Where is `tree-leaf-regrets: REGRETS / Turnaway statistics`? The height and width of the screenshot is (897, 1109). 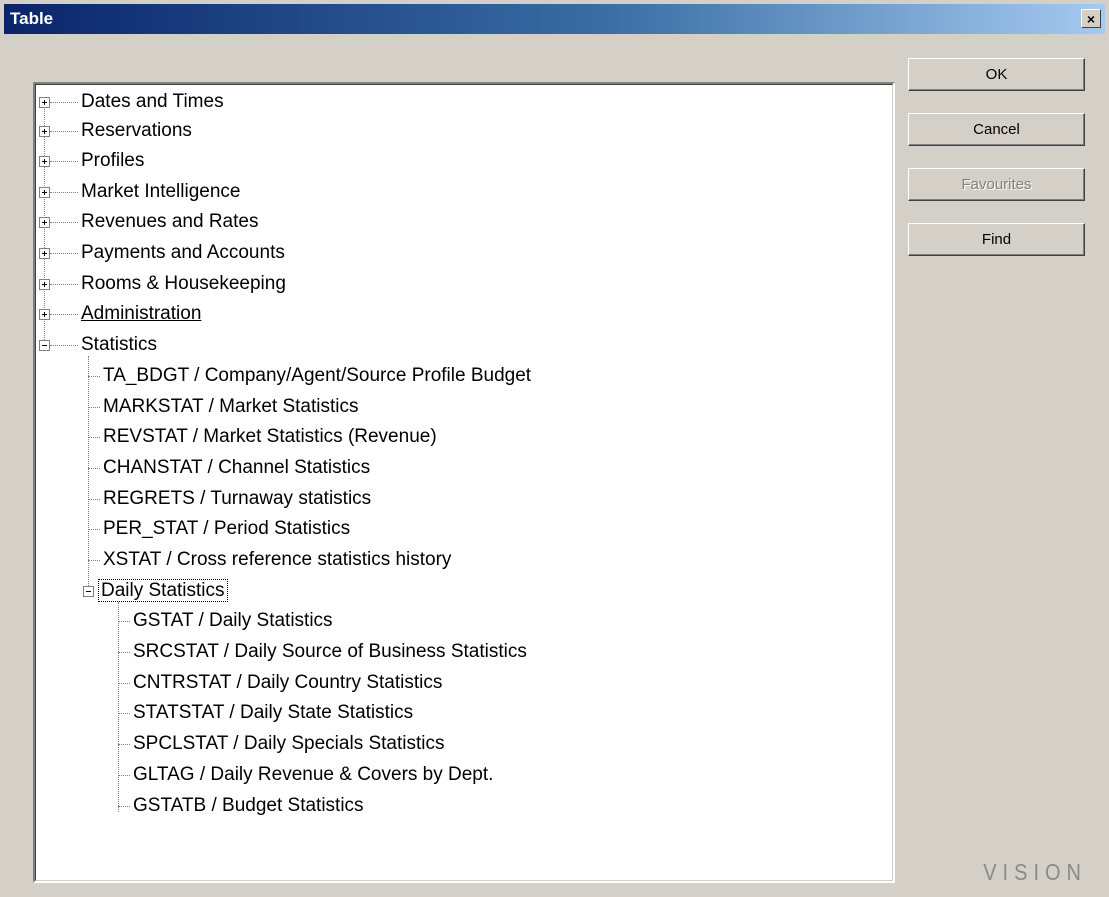
tree-leaf-regrets: REGRETS / Turnaway statistics is located at coordinates (237, 499).